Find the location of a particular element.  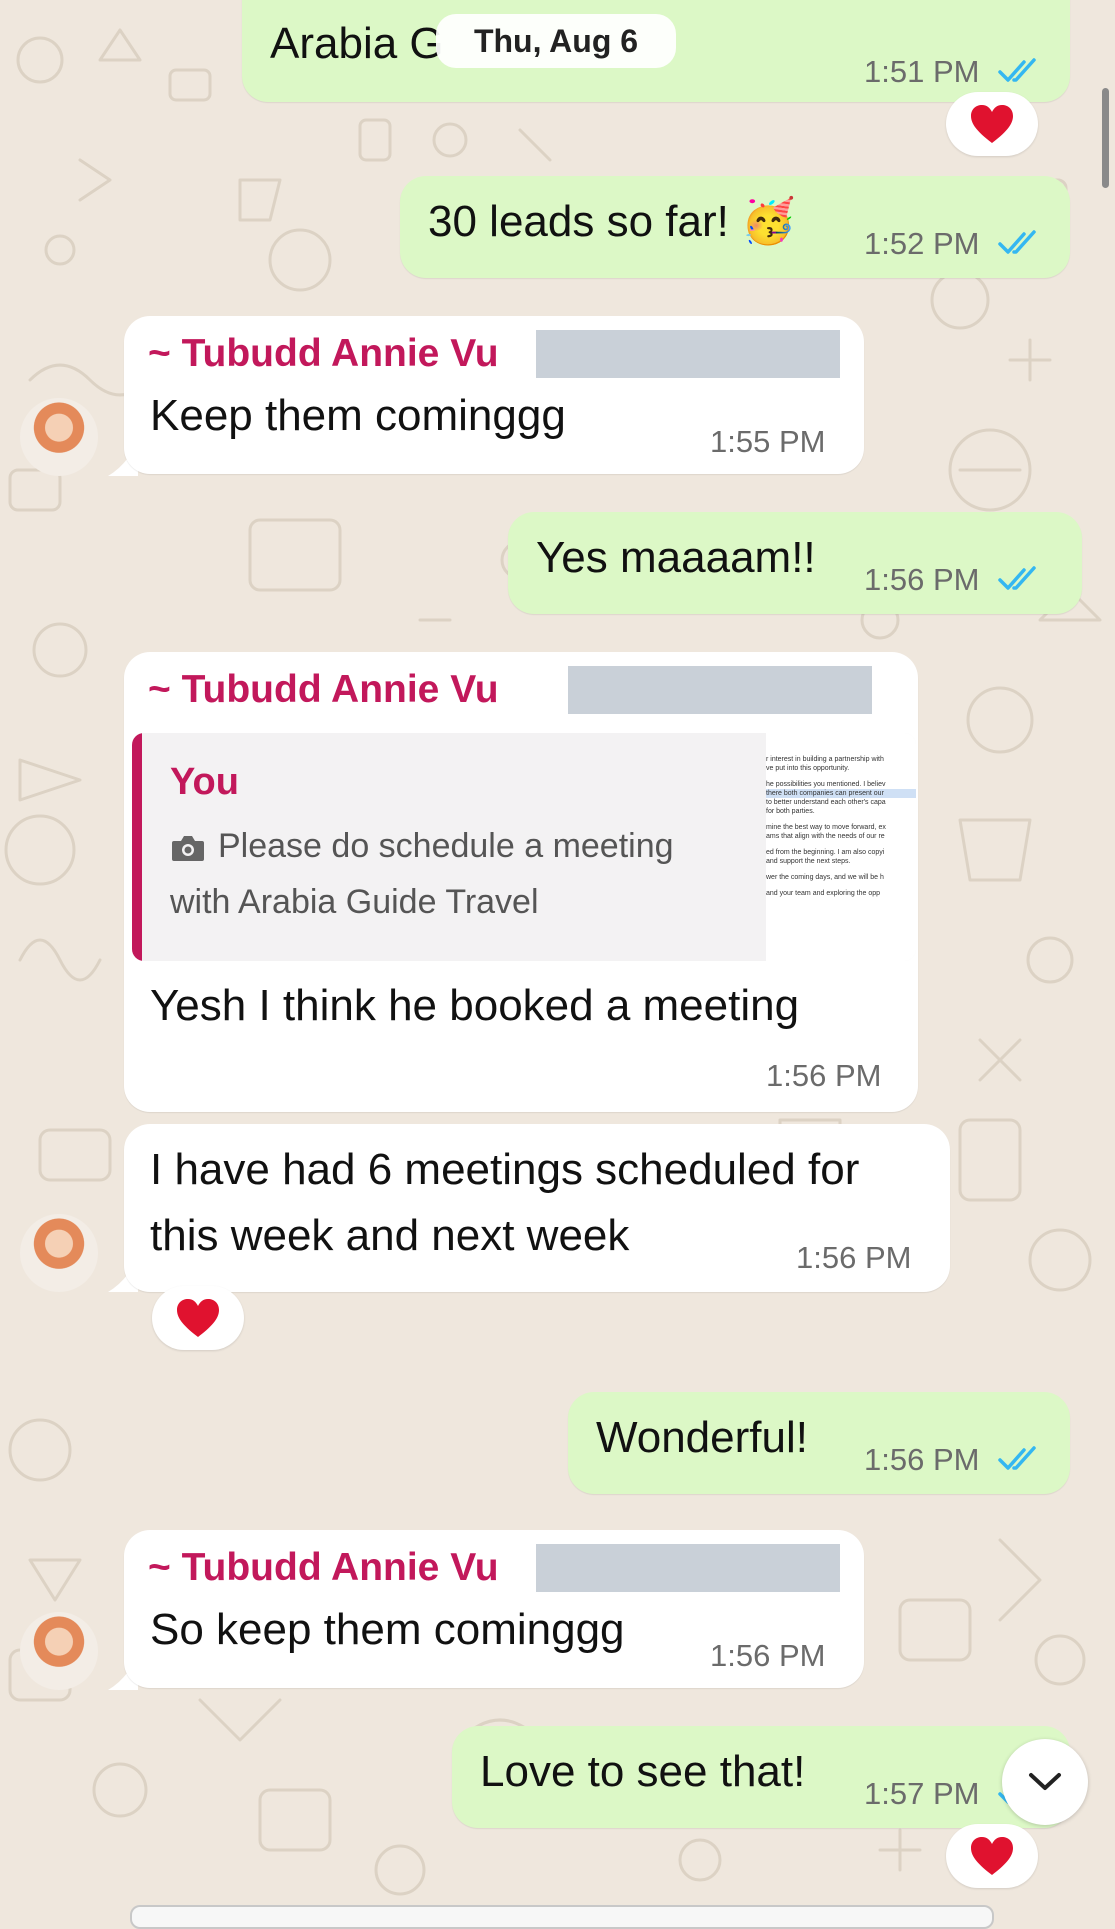

thumb-line: ed from the beginning. I am also copyi is located at coordinates (825, 852).